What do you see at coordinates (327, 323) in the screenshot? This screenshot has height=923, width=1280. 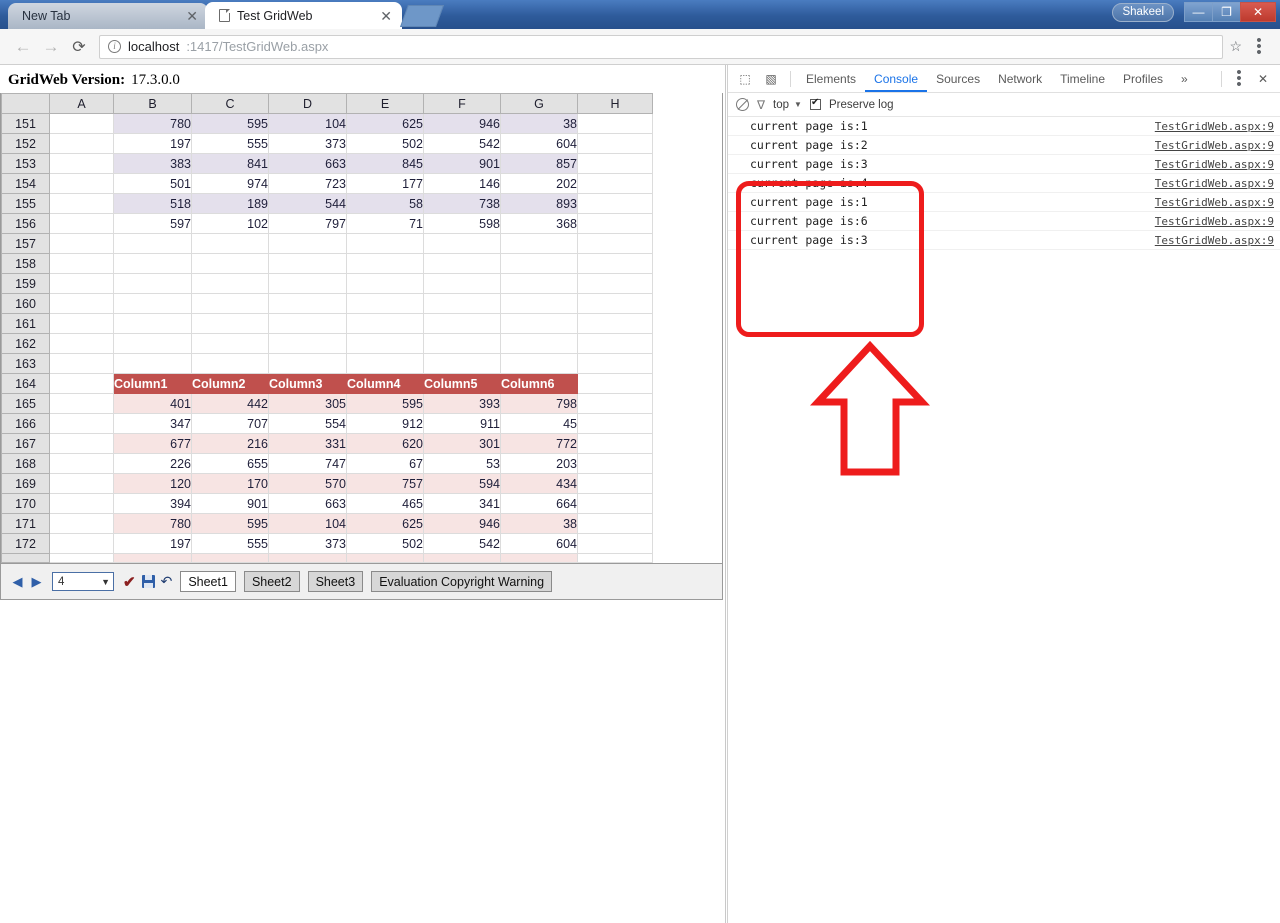 I see `table-row: 161` at bounding box center [327, 323].